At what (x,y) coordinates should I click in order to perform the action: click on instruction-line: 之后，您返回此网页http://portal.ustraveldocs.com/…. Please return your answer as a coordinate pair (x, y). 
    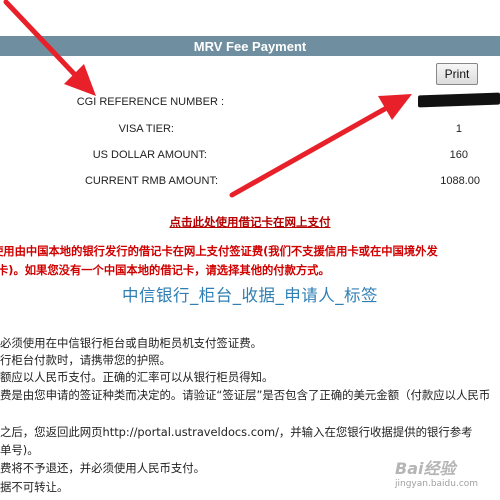
    Looking at the image, I should click on (236, 432).